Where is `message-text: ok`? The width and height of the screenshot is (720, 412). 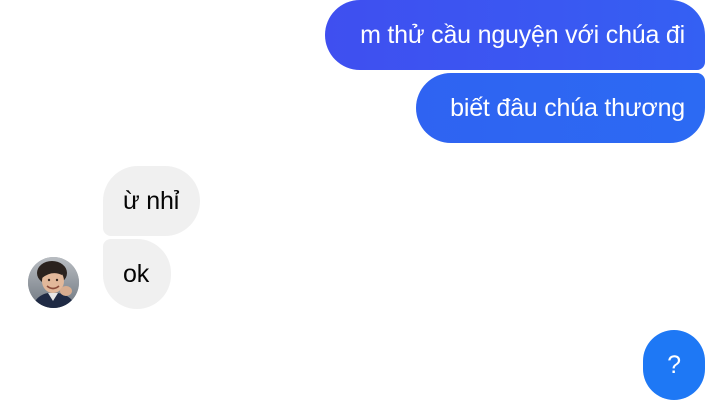
message-text: ok is located at coordinates (136, 274).